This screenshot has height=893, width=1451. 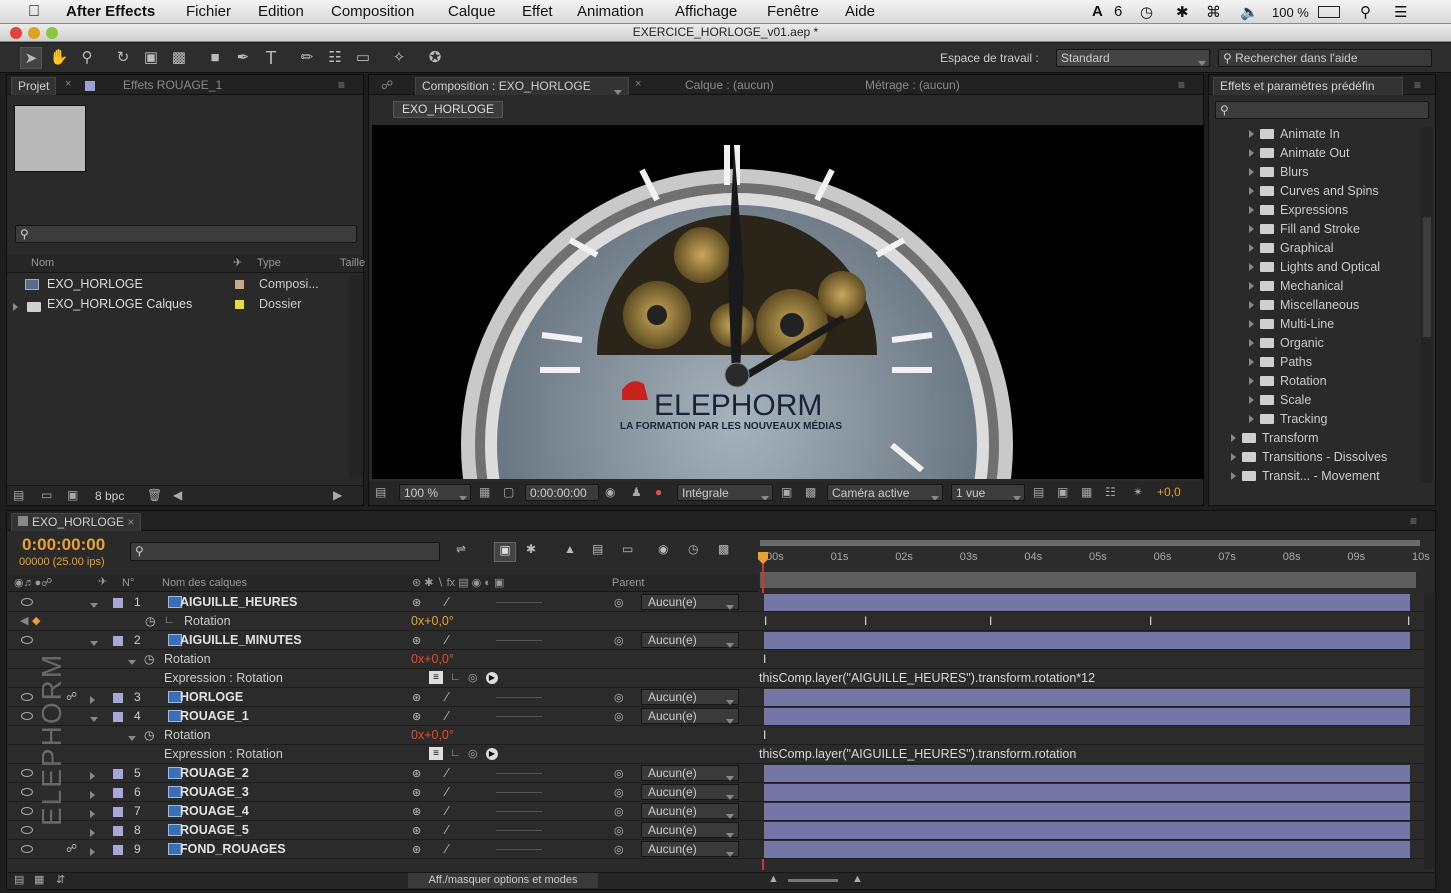 I want to click on timeline-icon: ▦, so click(x=1086, y=492).